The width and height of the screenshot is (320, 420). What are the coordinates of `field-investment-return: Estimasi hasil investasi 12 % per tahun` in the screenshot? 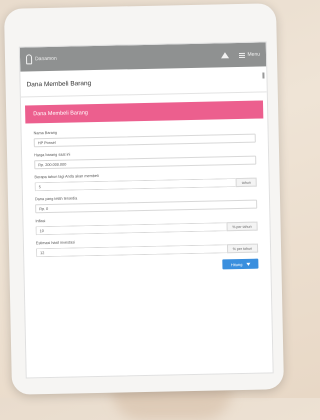 It's located at (147, 247).